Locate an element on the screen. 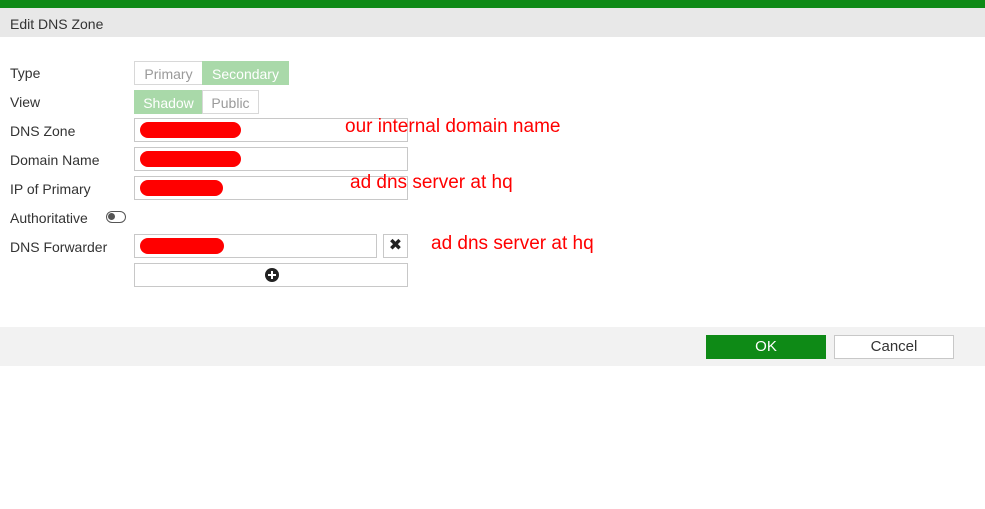  top-accent-bar is located at coordinates (492, 4).